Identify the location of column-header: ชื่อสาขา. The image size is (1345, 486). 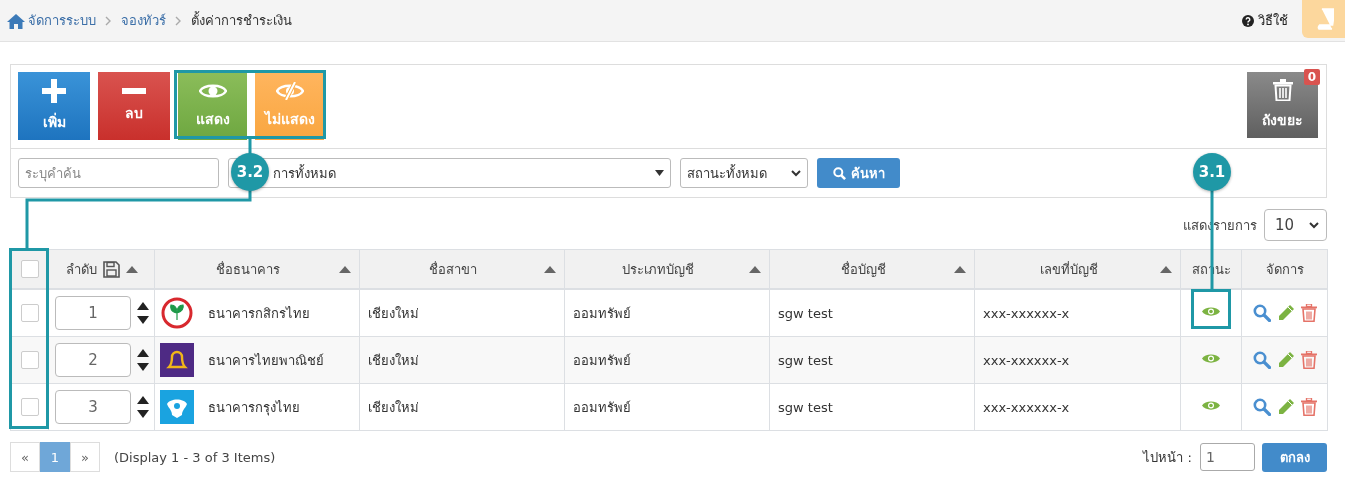
(462, 269).